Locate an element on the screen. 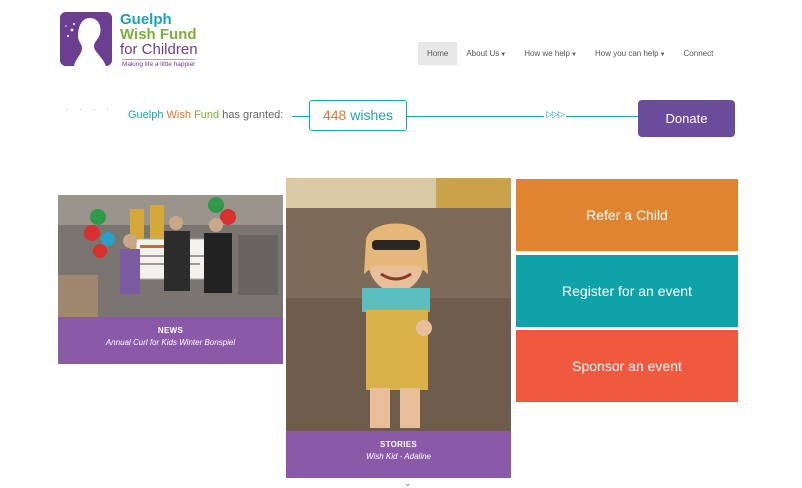  register-for-event-button: Register for an event is located at coordinates (627, 291).